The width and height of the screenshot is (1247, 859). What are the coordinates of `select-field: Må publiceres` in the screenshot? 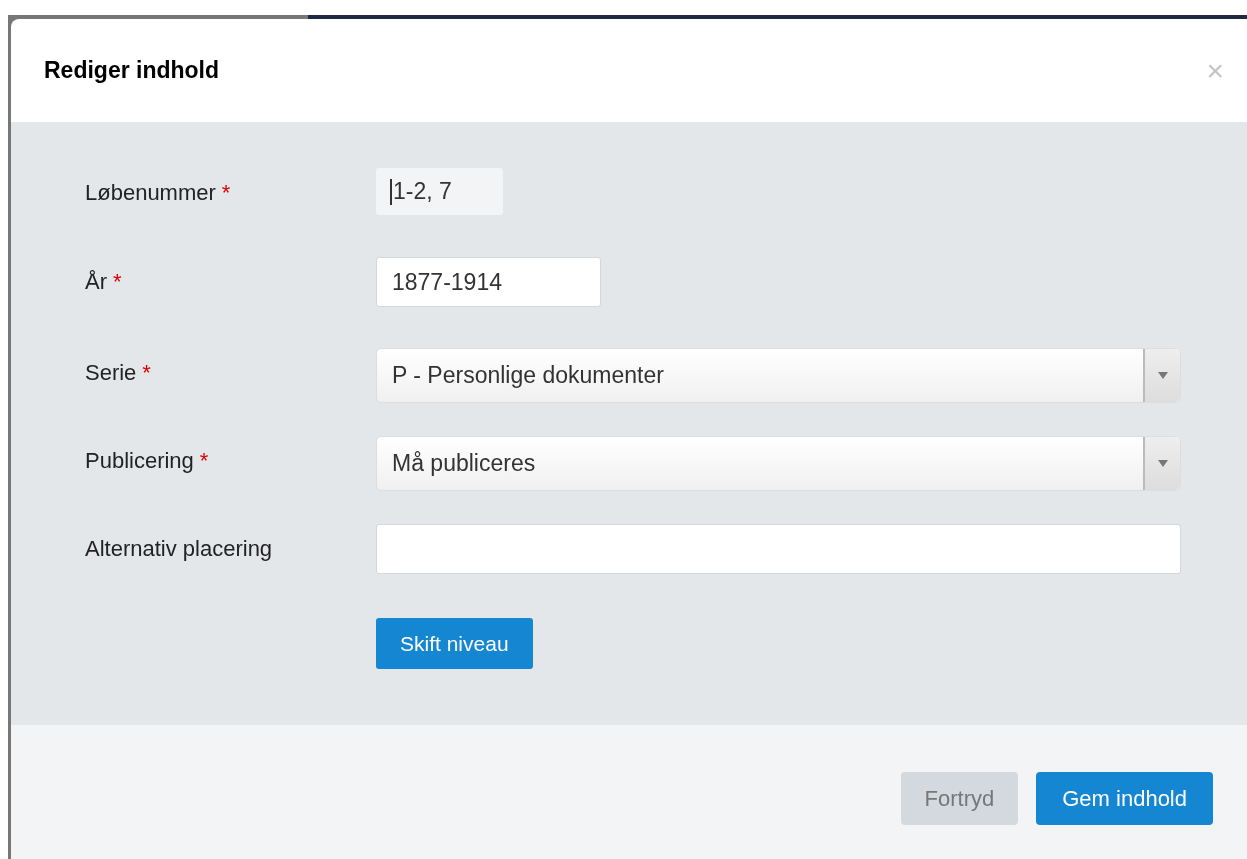 It's located at (778, 463).